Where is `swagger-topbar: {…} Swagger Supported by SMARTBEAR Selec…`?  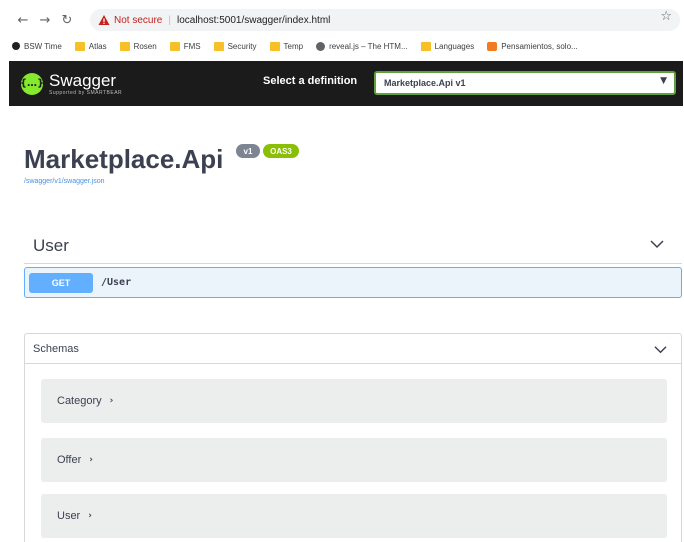
swagger-topbar: {…} Swagger Supported by SMARTBEAR Selec… is located at coordinates (346, 83).